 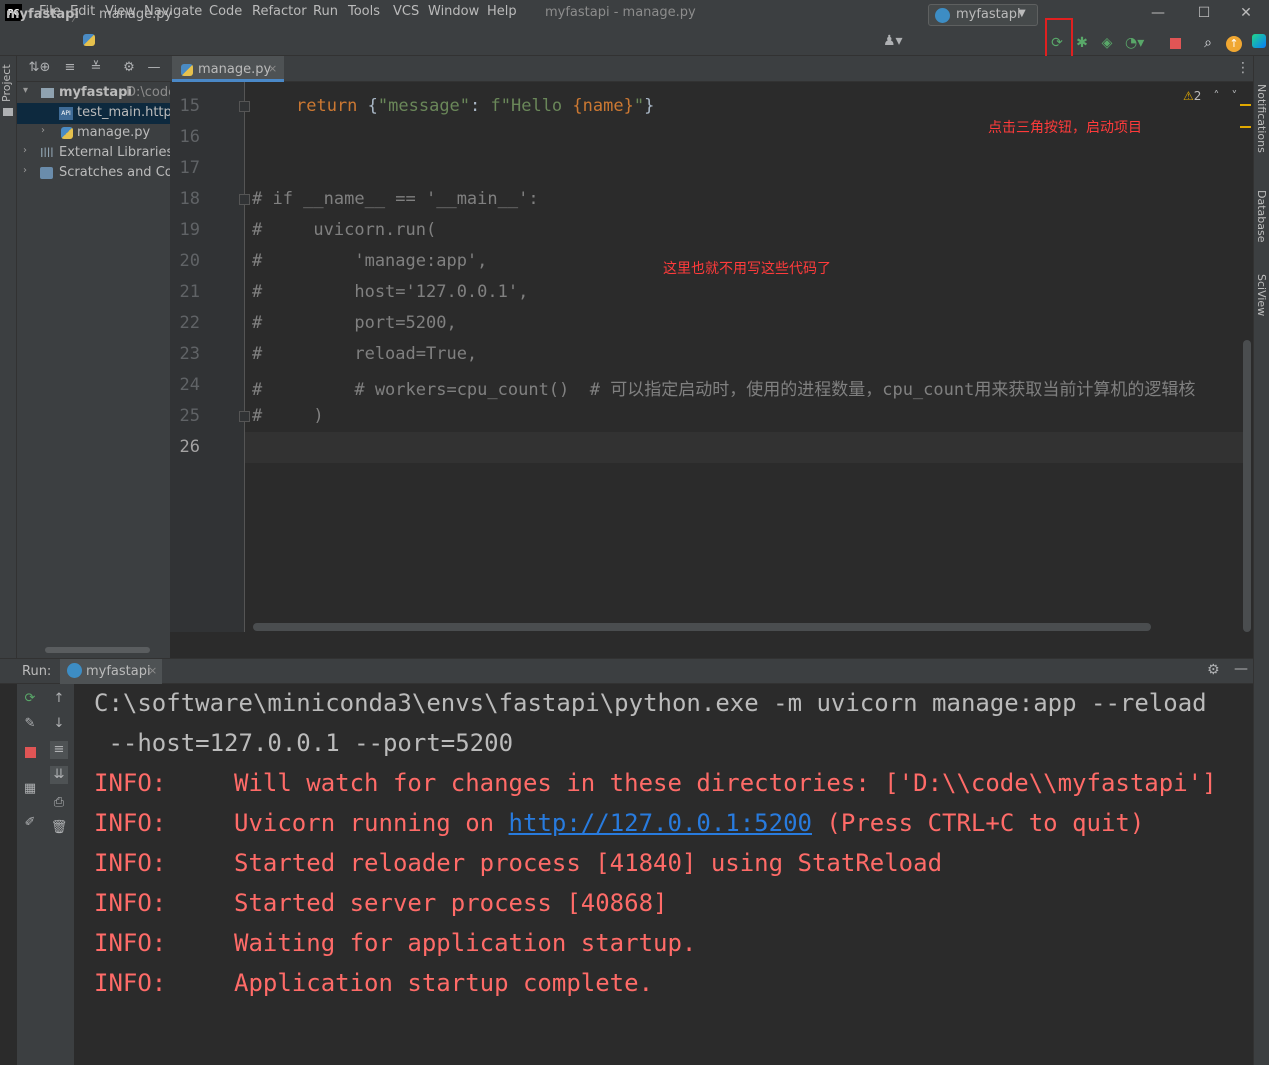 I want to click on menu-window: Window, so click(x=453, y=11).